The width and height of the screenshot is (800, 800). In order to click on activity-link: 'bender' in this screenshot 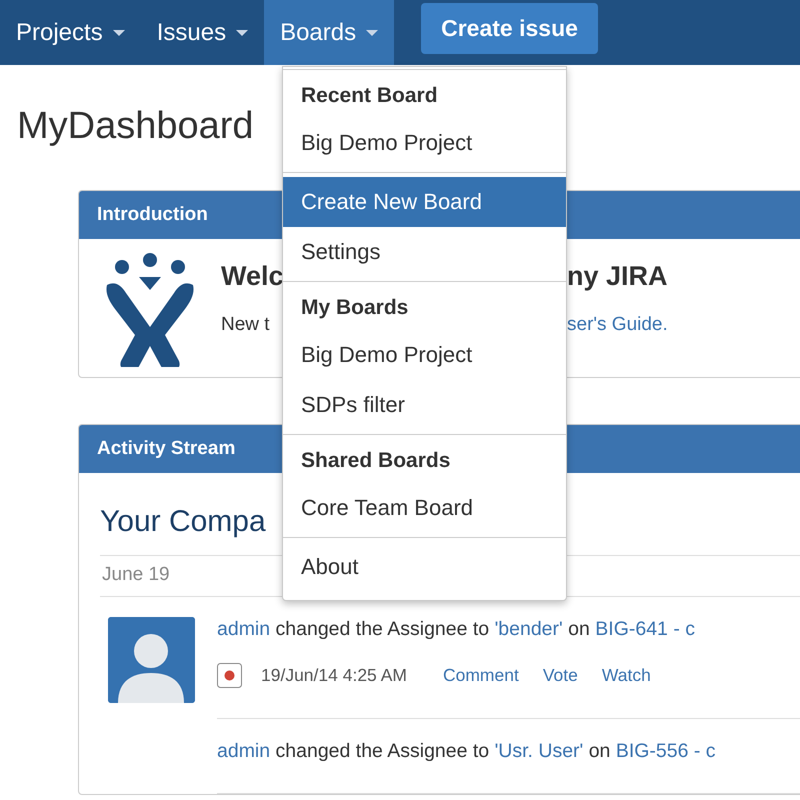, I will do `click(528, 629)`.